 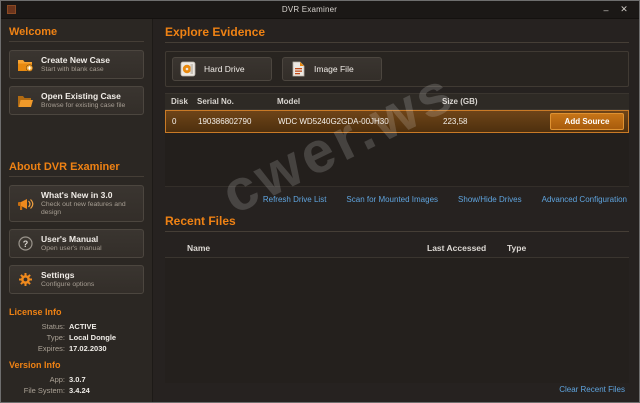 I want to click on drives-table-header: Disk Serial No. Model Size (GB), so click(x=397, y=101).